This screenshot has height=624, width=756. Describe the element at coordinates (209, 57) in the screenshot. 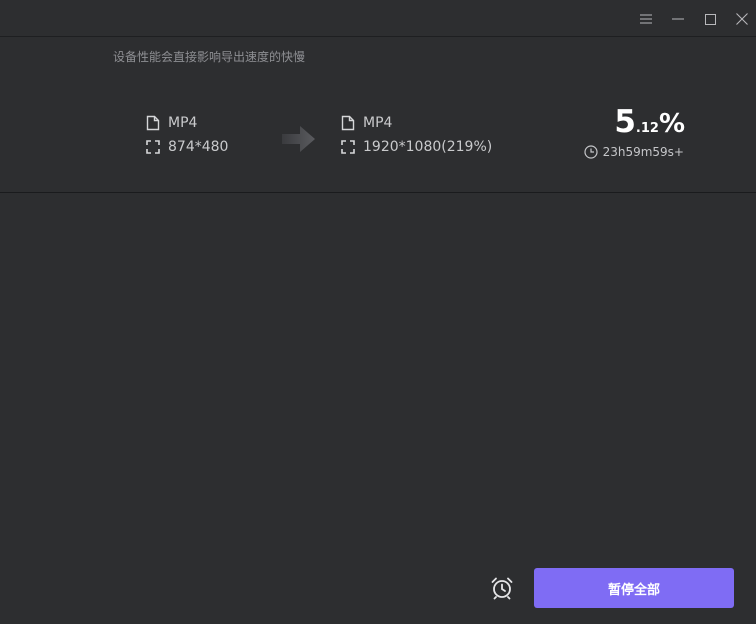

I see `performance-notice: 设备性能会直接影响导出速度的快慢` at that location.